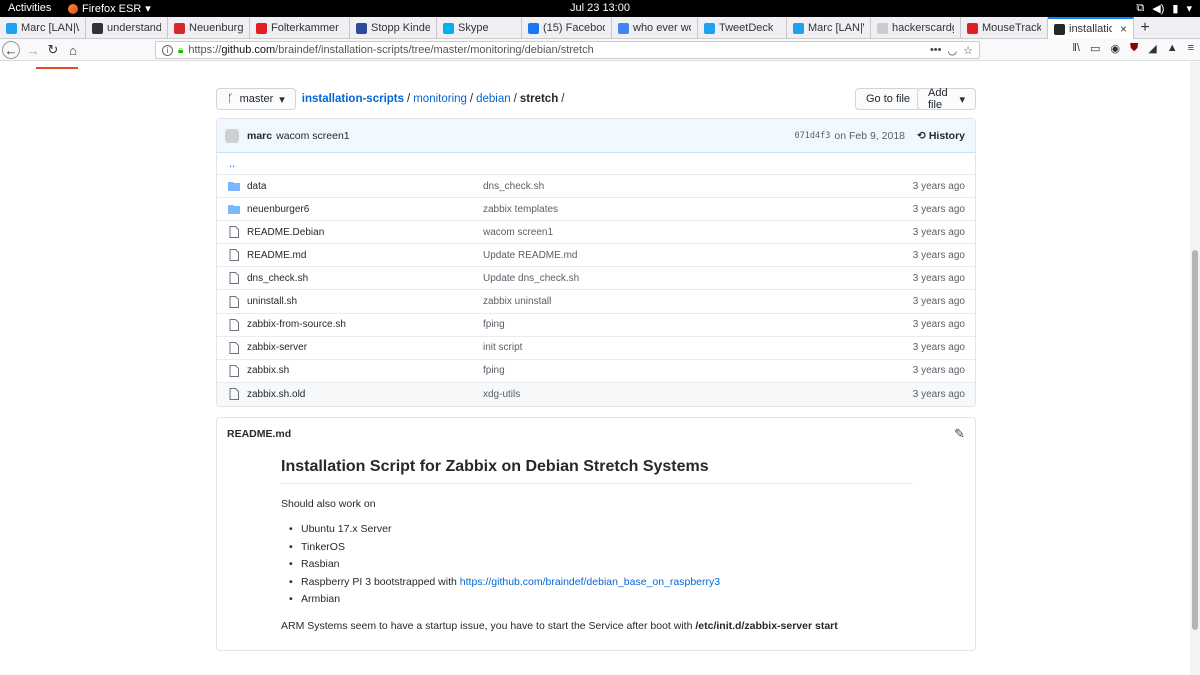 The height and width of the screenshot is (675, 1200). What do you see at coordinates (393, 28) in the screenshot?
I see `browser-tab: Stopp Kinderp` at bounding box center [393, 28].